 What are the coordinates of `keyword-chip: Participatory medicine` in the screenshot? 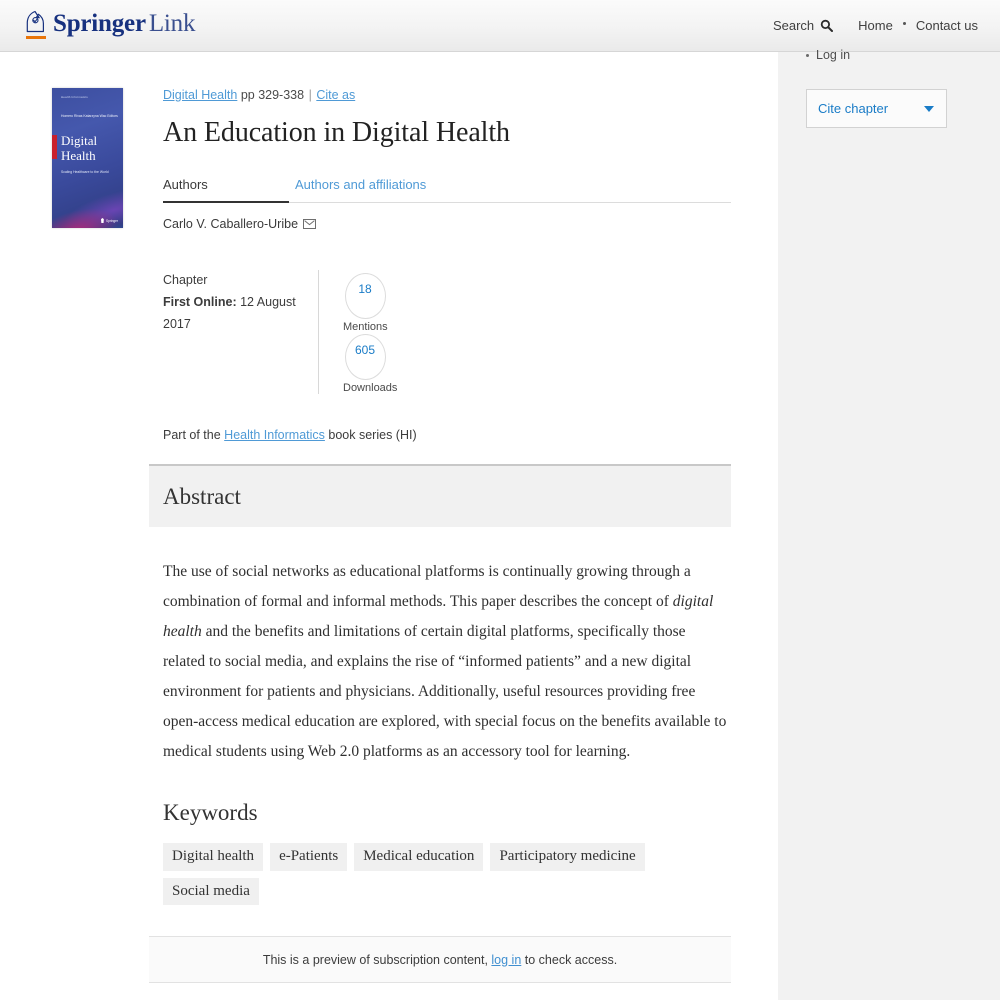 It's located at (567, 857).